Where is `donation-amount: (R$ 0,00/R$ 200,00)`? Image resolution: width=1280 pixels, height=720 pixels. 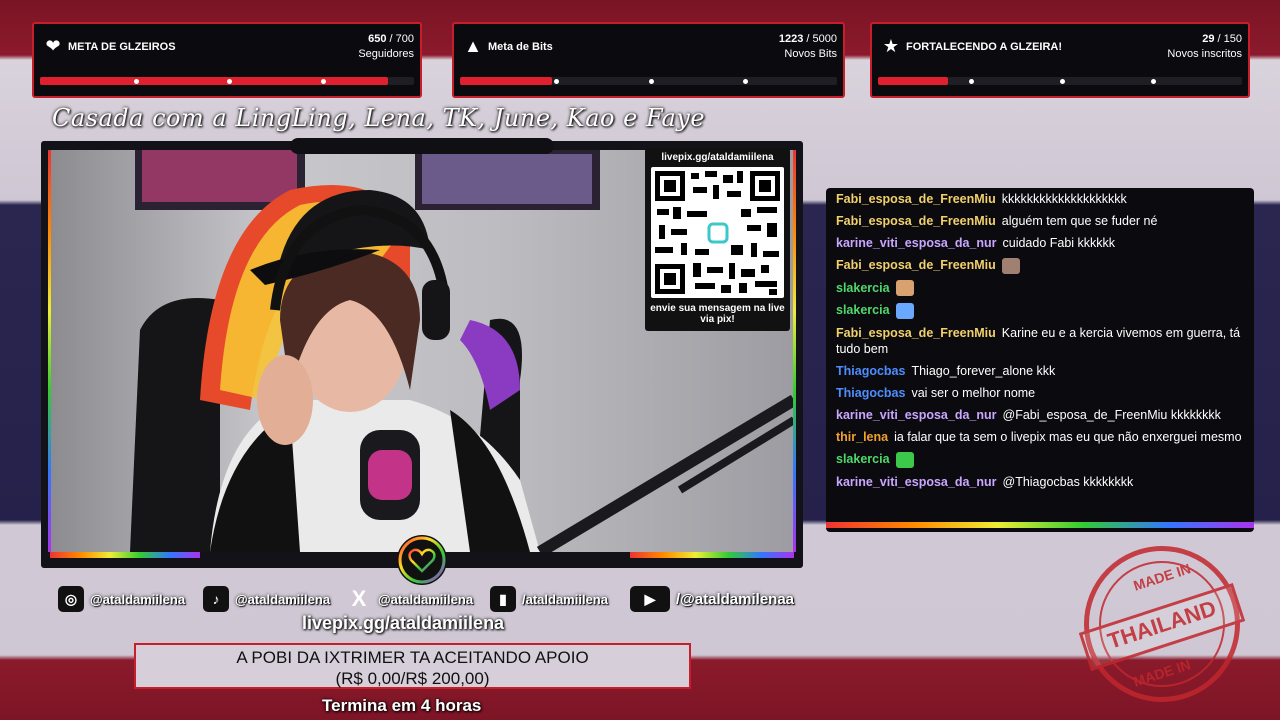 donation-amount: (R$ 0,00/R$ 200,00) is located at coordinates (412, 678).